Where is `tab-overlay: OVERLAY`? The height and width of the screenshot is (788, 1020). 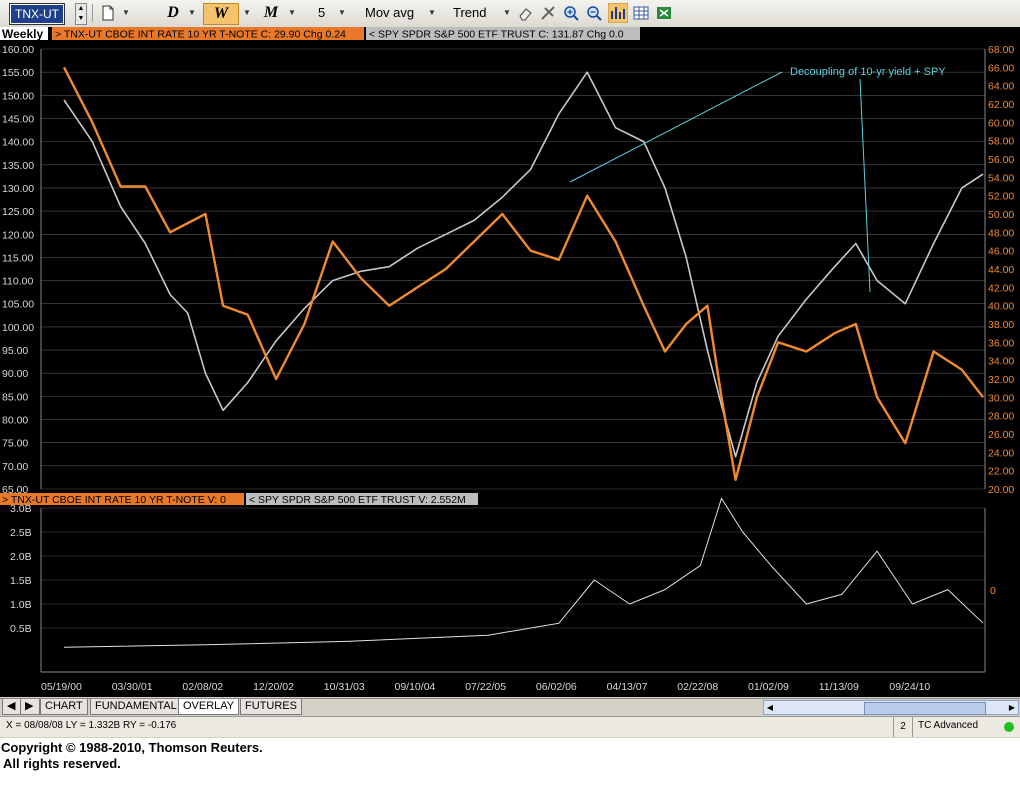 tab-overlay: OVERLAY is located at coordinates (209, 707).